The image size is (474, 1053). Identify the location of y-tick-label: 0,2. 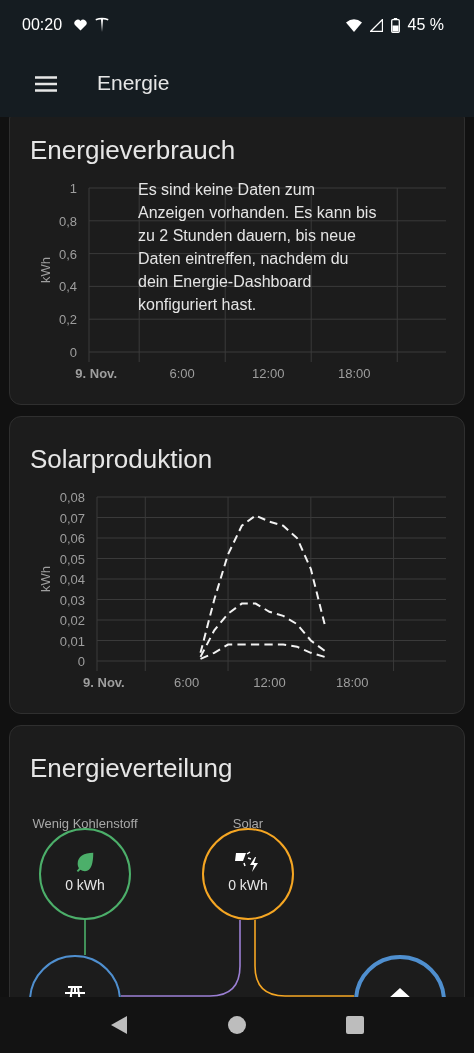
(67, 320).